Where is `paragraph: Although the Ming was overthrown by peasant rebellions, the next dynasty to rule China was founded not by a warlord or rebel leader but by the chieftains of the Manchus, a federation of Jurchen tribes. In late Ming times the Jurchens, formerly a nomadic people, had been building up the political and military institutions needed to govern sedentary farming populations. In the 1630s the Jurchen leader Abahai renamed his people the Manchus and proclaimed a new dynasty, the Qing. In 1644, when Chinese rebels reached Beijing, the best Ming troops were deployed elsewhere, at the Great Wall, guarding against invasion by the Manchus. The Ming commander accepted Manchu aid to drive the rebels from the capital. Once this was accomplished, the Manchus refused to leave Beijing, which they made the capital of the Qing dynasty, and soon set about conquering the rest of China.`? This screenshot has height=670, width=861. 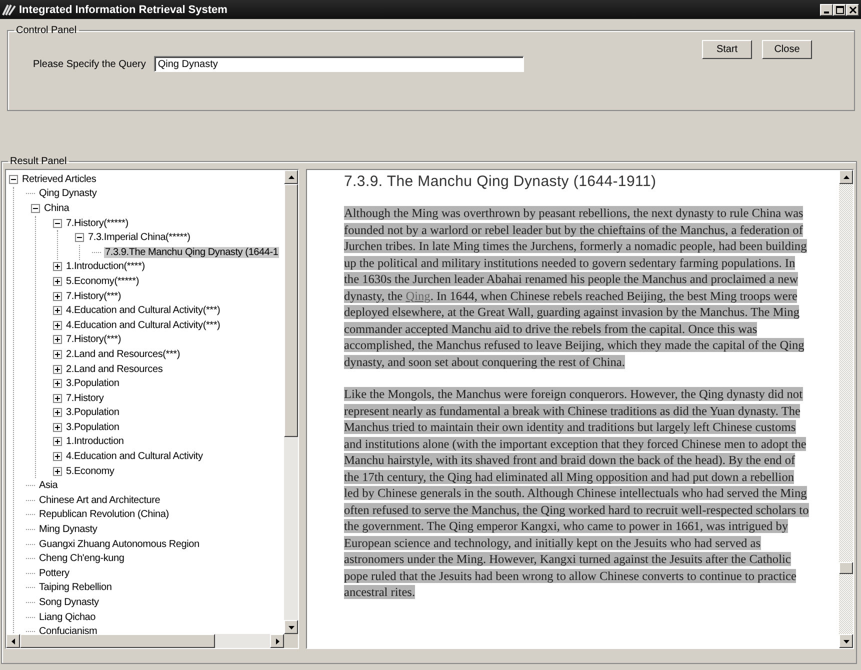 paragraph: Although the Ming was overthrown by peasant rebellions, the next dynasty to rule China was founded not by a warlord or rebel leader but by the chieftains of the Manchus, a federation of Jurchen tribes. In late Ming times the Jurchens, formerly a nomadic people, had been building up the political and military institutions needed to govern sedentary farming populations. In the 1630s the Jurchen leader Abahai renamed his people the Manchus and proclaimed a new dynasty, the Qing. In 1644, when Chinese rebels reached Beijing, the best Ming troops were deployed elsewhere, at the Great Wall, guarding against invasion by the Manchus. The Ming commander accepted Manchu aid to drive the rebels from the capital. Once this was accomplished, the Manchus refused to leave Beijing, which they made the capital of the Qing dynasty, and soon set about conquering the rest of China. is located at coordinates (576, 287).